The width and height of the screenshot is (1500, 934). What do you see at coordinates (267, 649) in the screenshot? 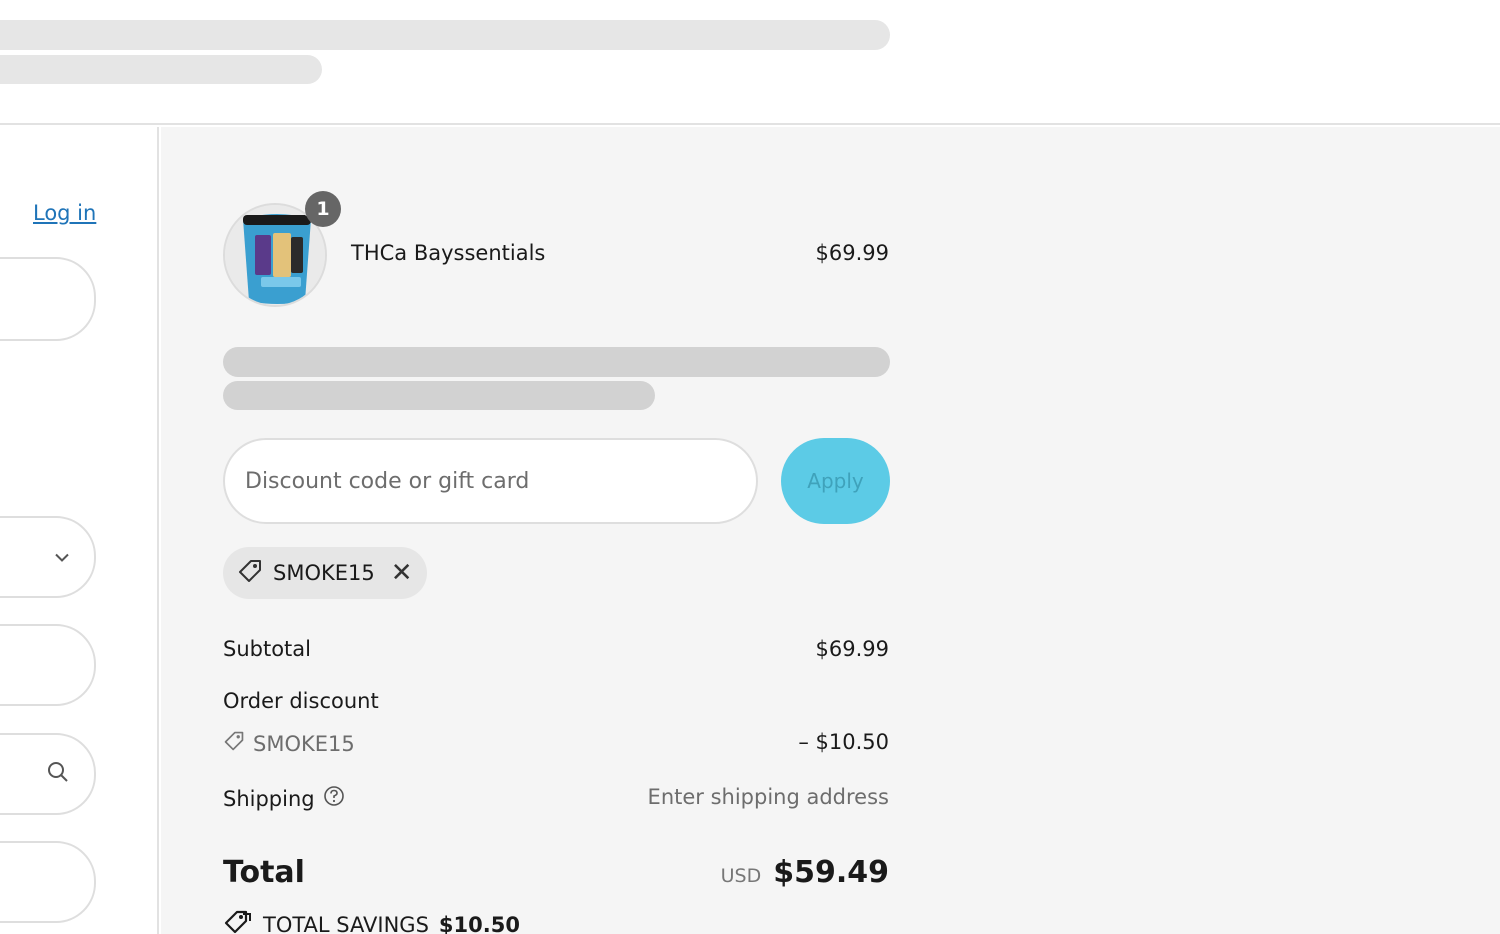
I see `subtotal-label: Subtotal` at bounding box center [267, 649].